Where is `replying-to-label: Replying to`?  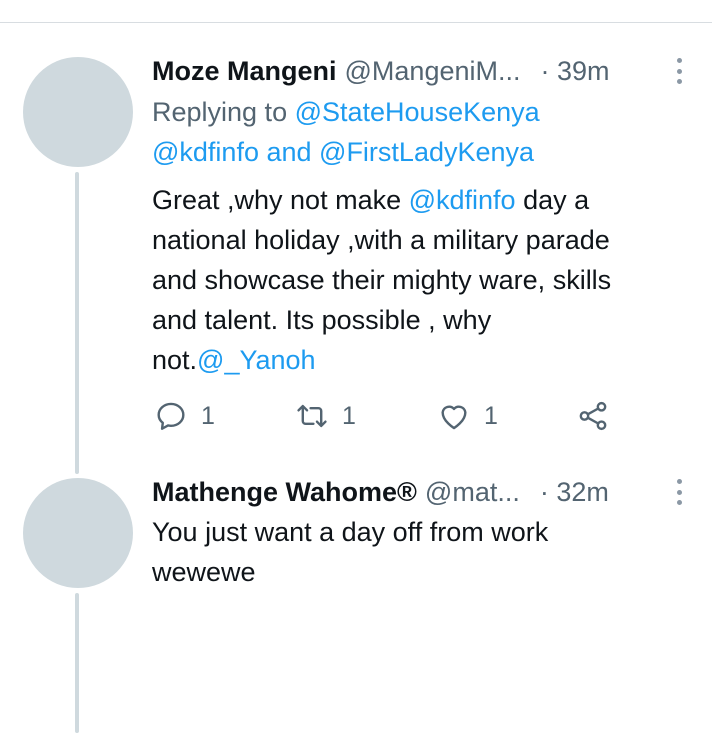
replying-to-label: Replying to is located at coordinates (223, 112).